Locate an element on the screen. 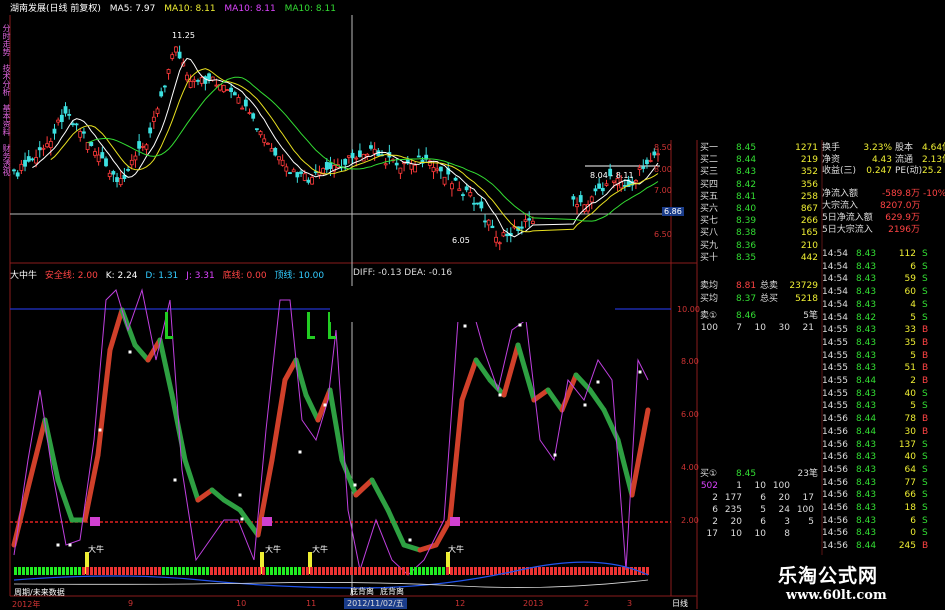 The width and height of the screenshot is (945, 610). tick-volume: 66 is located at coordinates (910, 495).